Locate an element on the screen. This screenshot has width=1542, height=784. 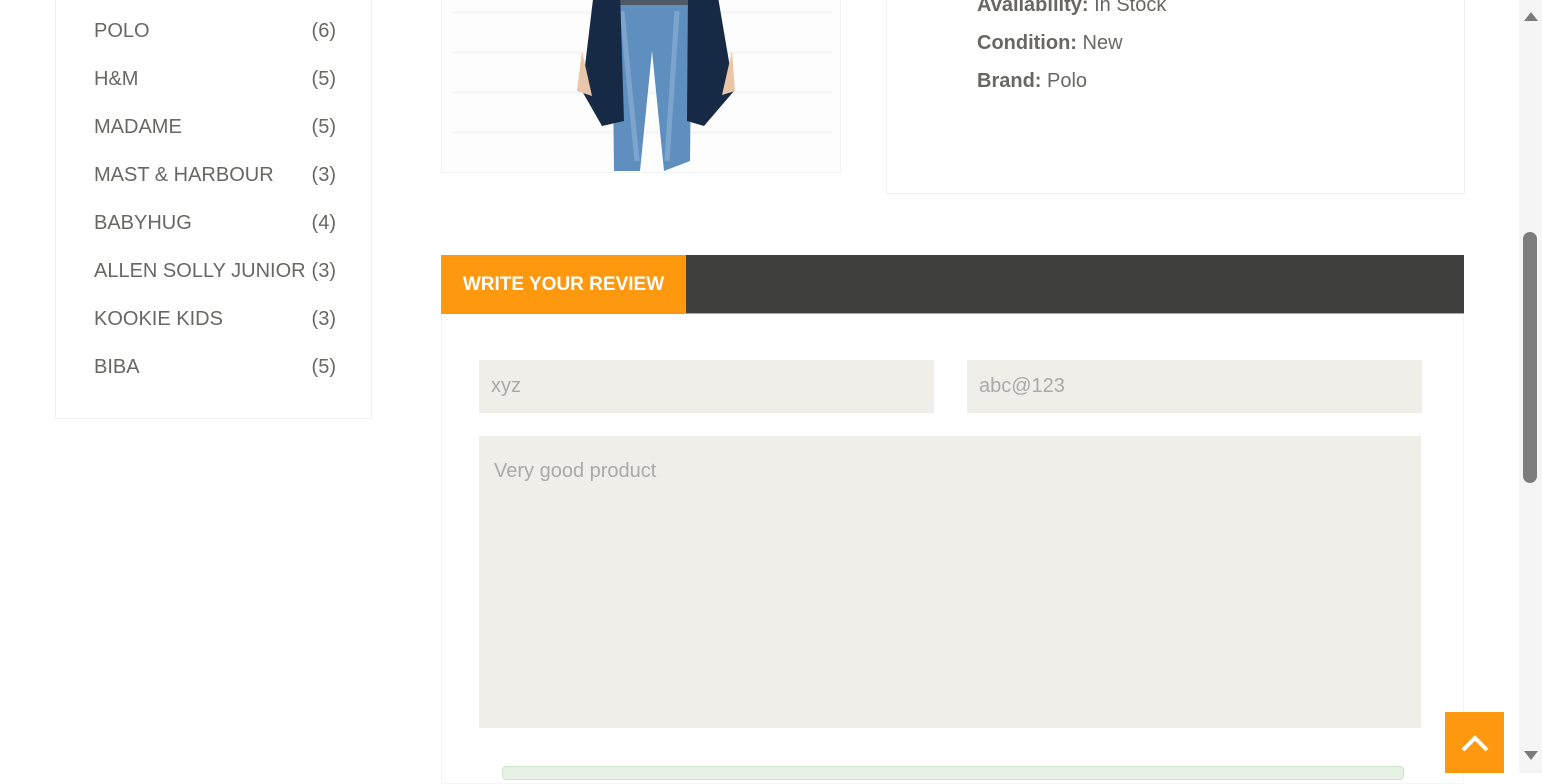
scroll-down-arrow-icon is located at coordinates (1531, 755).